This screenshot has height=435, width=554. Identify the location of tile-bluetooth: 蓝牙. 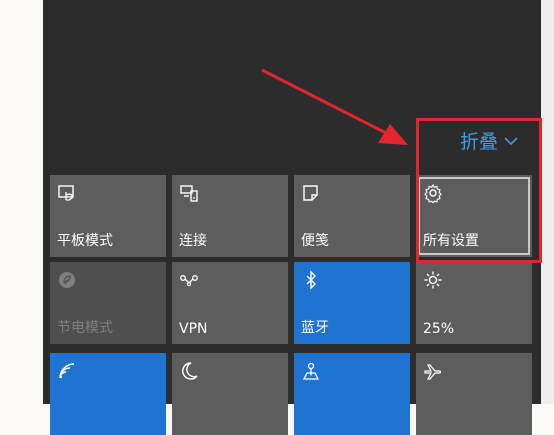
(352, 303).